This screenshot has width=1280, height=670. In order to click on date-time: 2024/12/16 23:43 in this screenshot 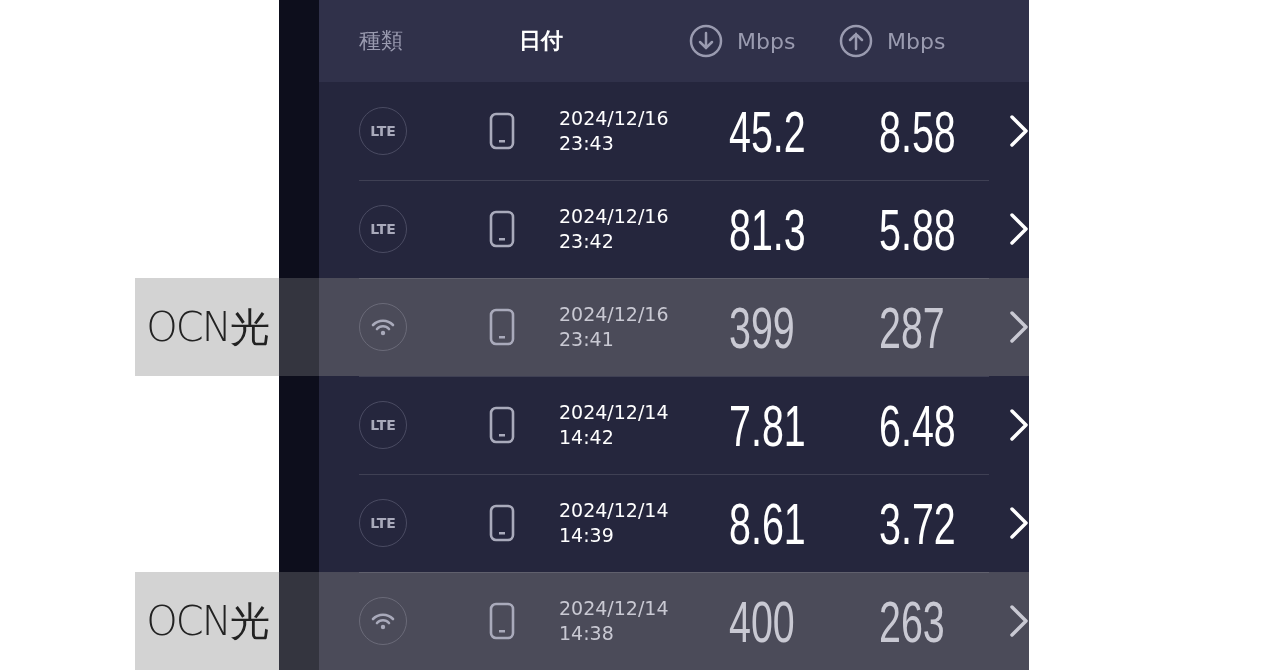, I will do `click(614, 131)`.